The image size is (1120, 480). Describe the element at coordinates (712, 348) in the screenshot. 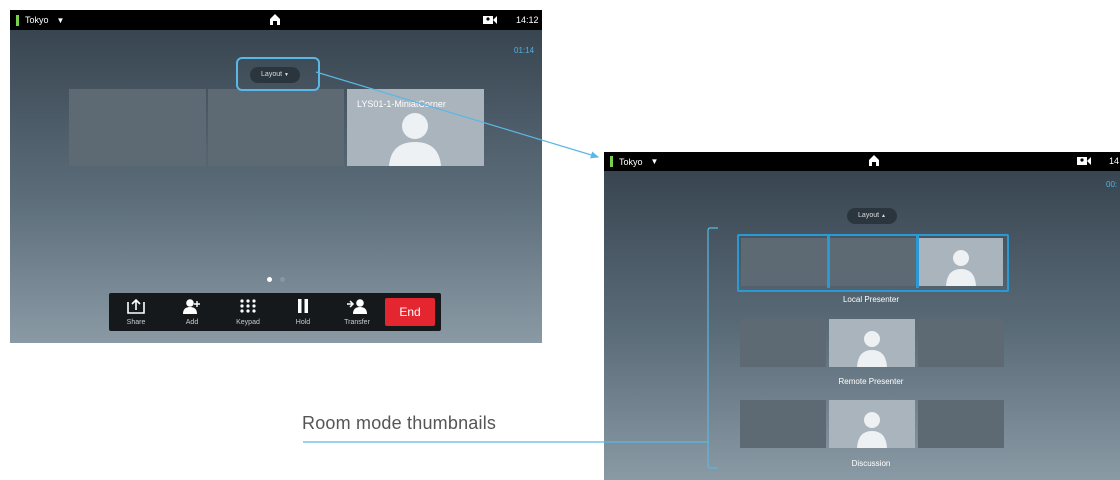

I see `bracket` at that location.